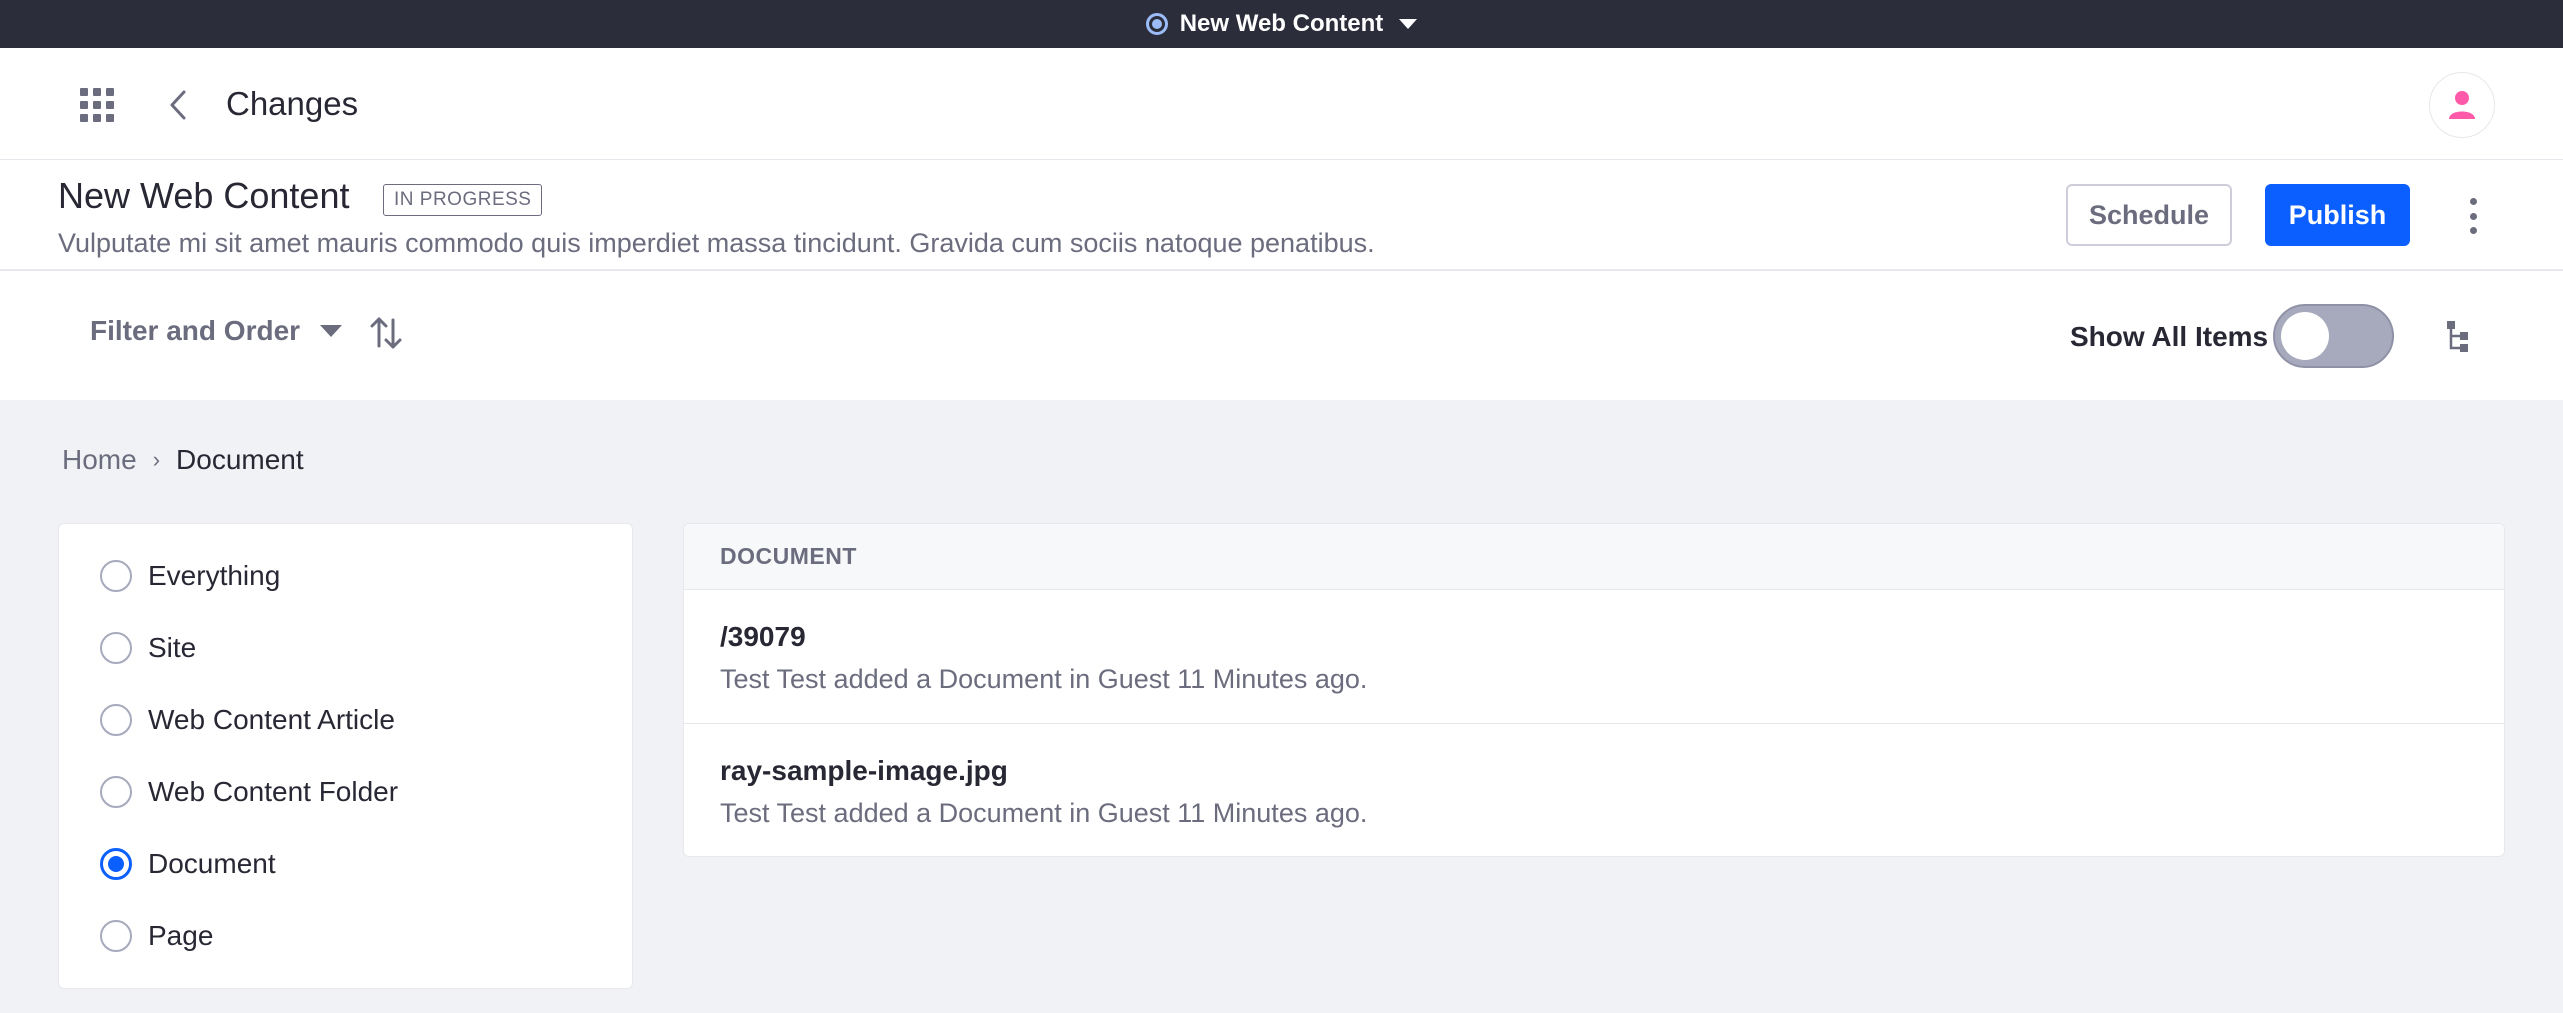 This screenshot has height=1013, width=2563. What do you see at coordinates (1281, 104) in the screenshot?
I see `app-header: Changes` at bounding box center [1281, 104].